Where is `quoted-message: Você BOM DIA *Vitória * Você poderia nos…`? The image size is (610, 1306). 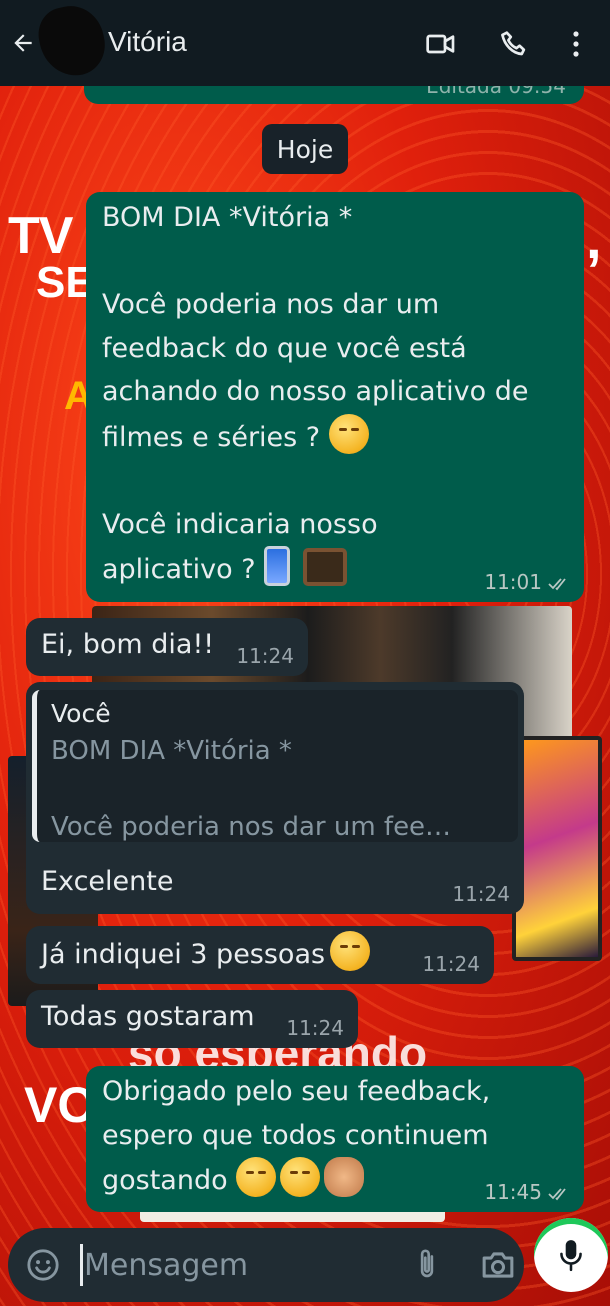
quoted-message: Você BOM DIA *Vitória * Você poderia nos… is located at coordinates (275, 766).